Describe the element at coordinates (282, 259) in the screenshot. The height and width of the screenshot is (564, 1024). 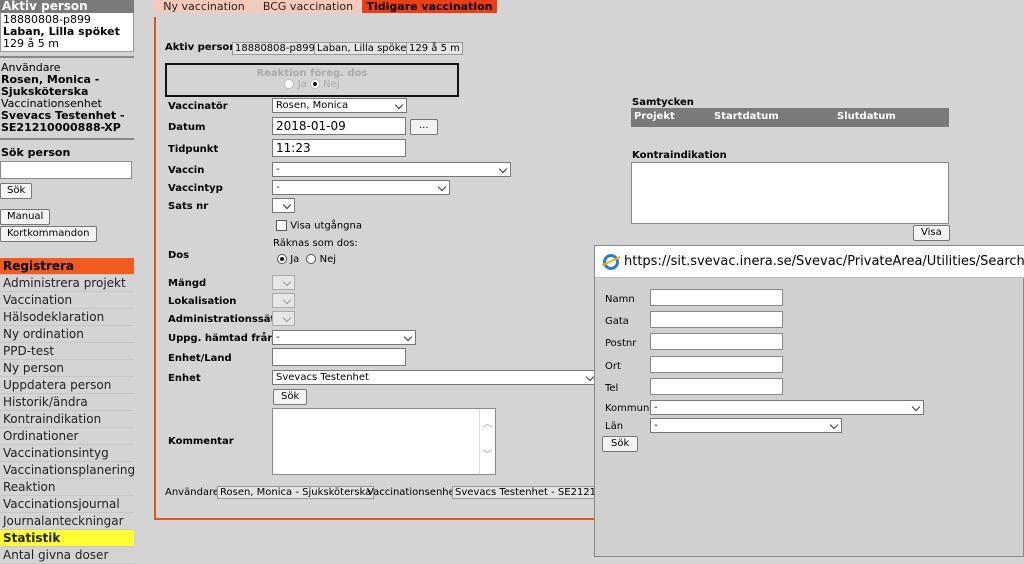
I see `dose-yes-radio` at that location.